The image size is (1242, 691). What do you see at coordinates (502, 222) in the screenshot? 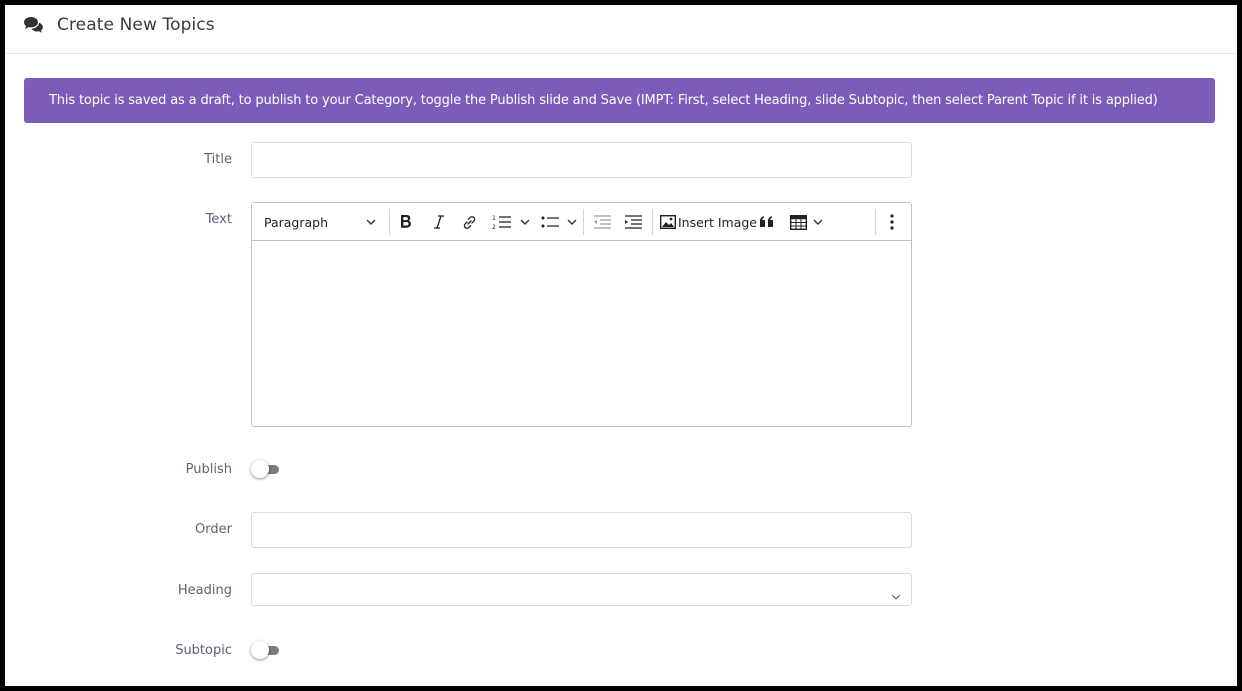
I see `numbered-list-icon: 12` at bounding box center [502, 222].